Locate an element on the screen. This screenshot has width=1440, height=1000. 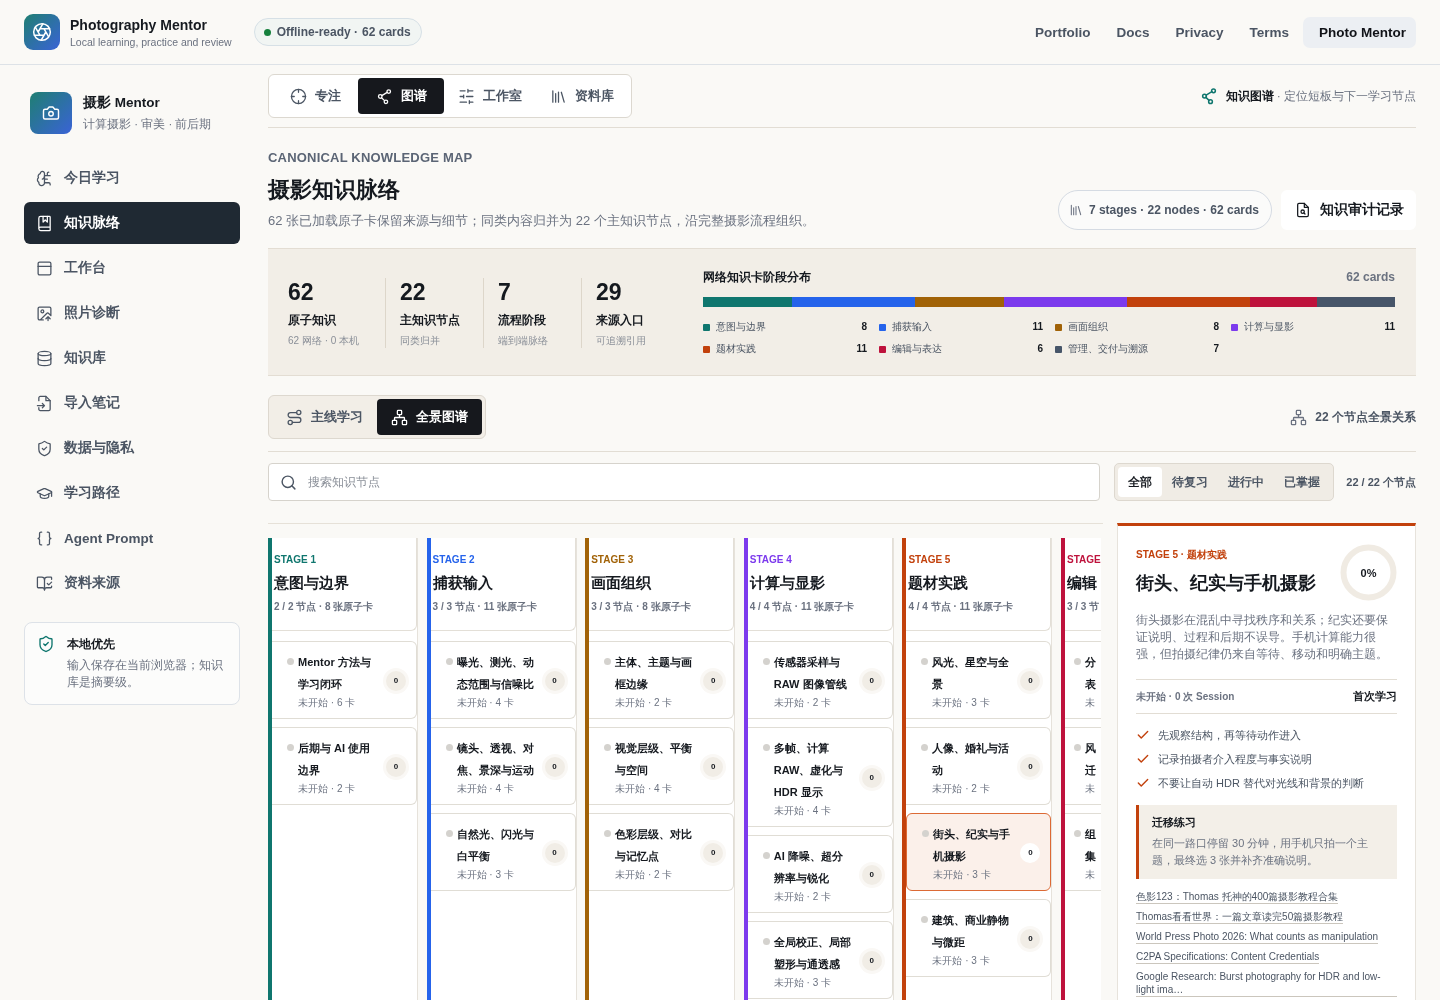
legend-label: 编辑与表达 is located at coordinates (917, 349).